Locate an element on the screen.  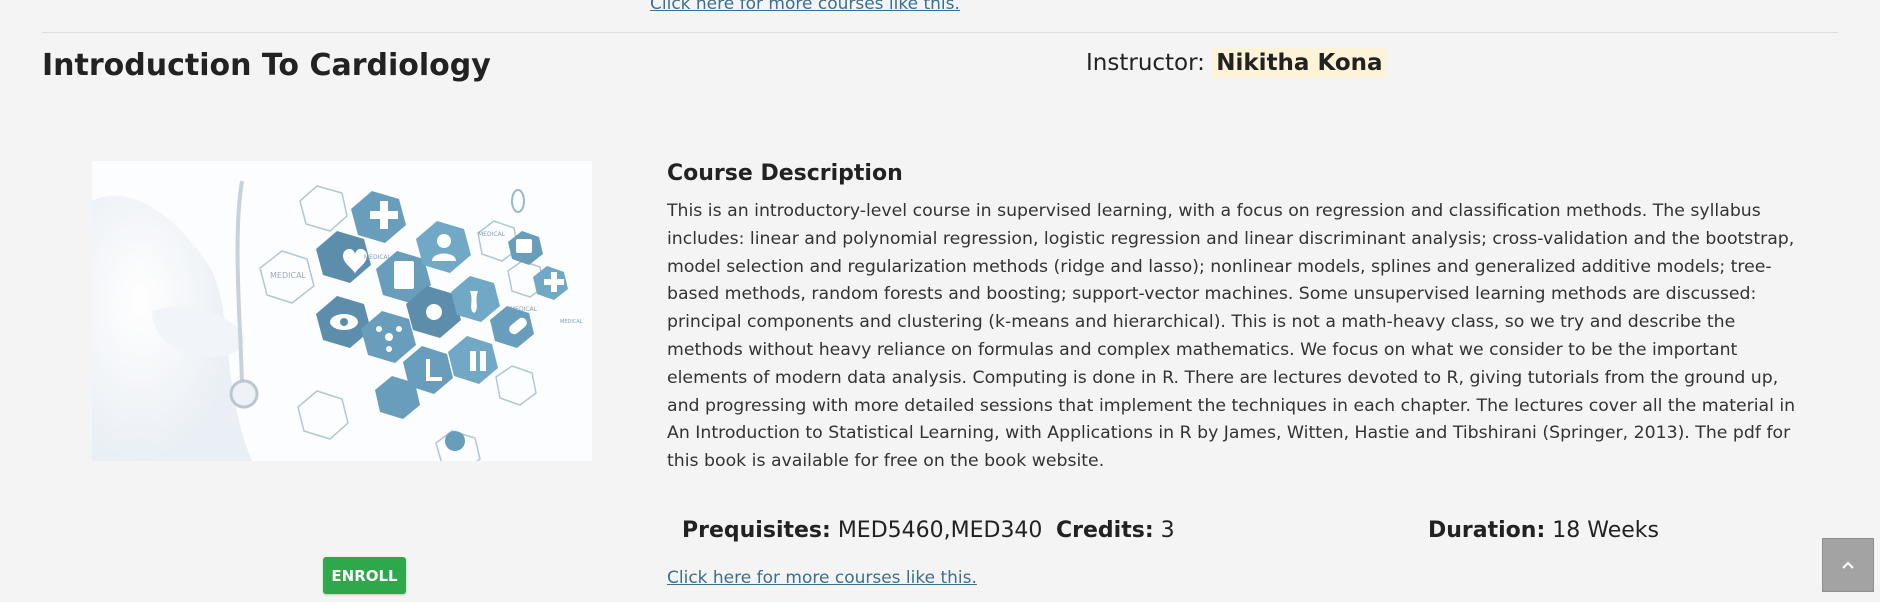
prerequisites-value: MED5460,MED340 is located at coordinates (940, 530).